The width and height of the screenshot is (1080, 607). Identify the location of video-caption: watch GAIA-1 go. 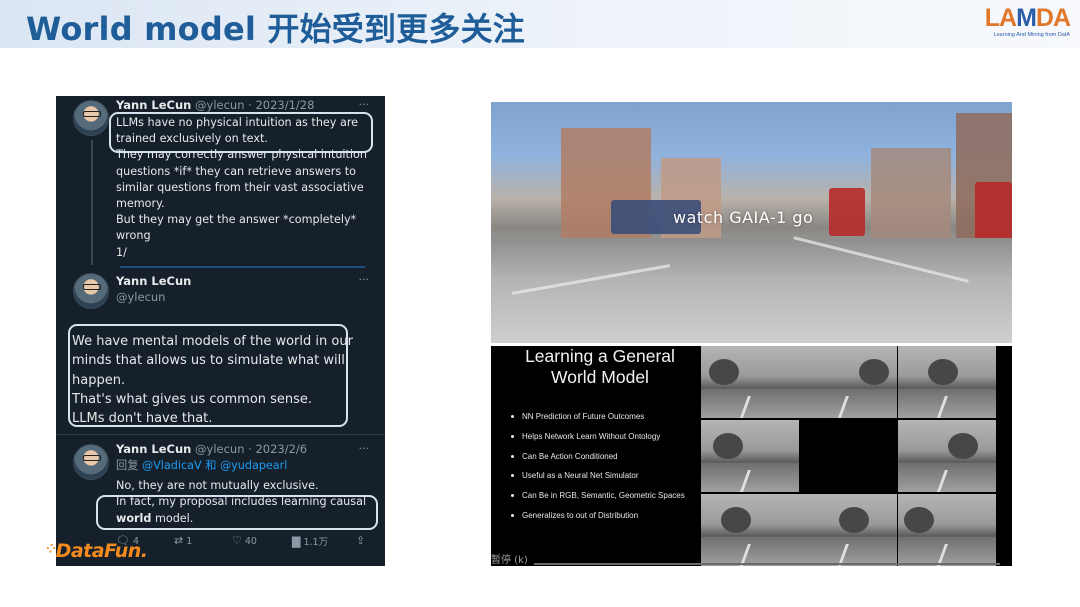
(743, 217).